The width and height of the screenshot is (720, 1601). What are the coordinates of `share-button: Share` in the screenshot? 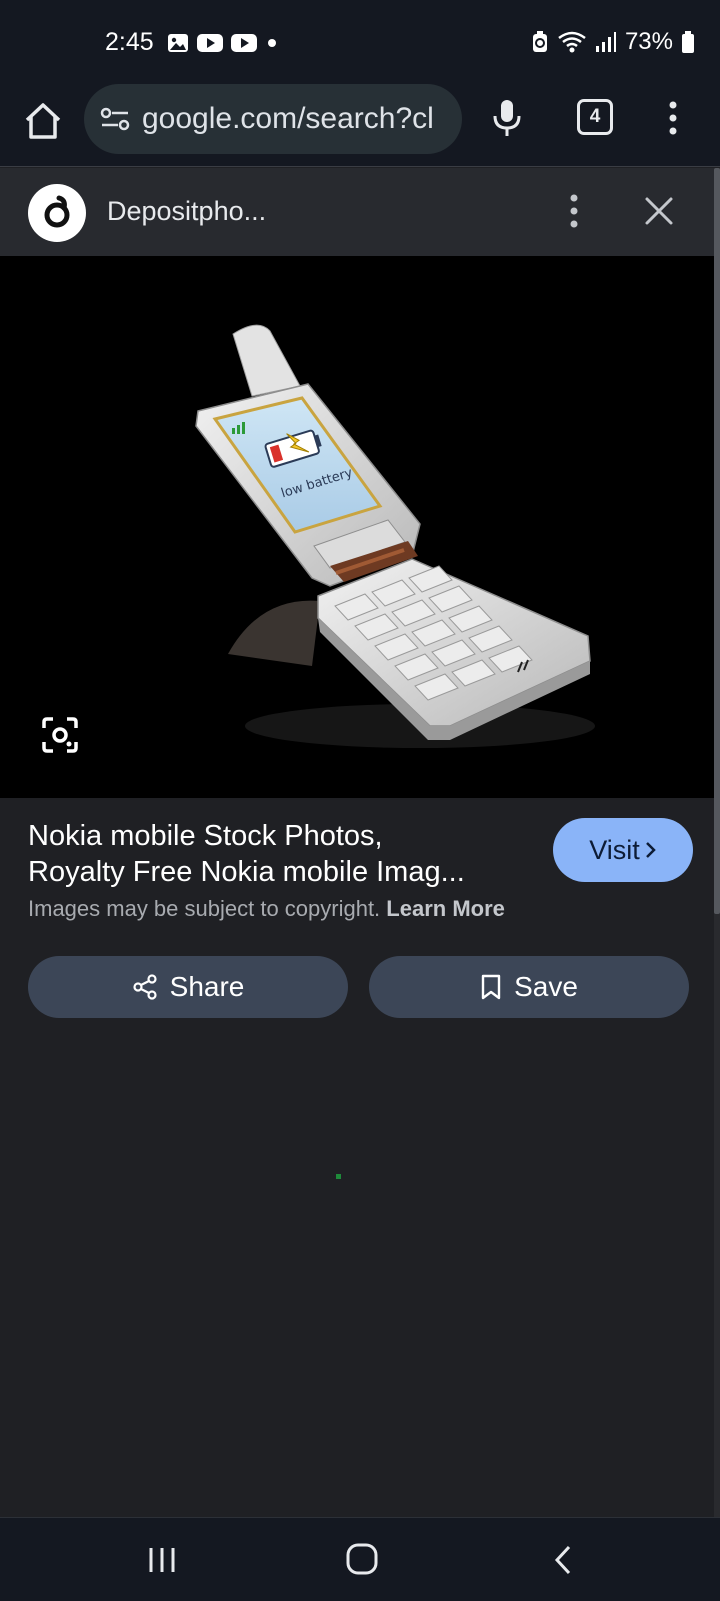 It's located at (188, 987).